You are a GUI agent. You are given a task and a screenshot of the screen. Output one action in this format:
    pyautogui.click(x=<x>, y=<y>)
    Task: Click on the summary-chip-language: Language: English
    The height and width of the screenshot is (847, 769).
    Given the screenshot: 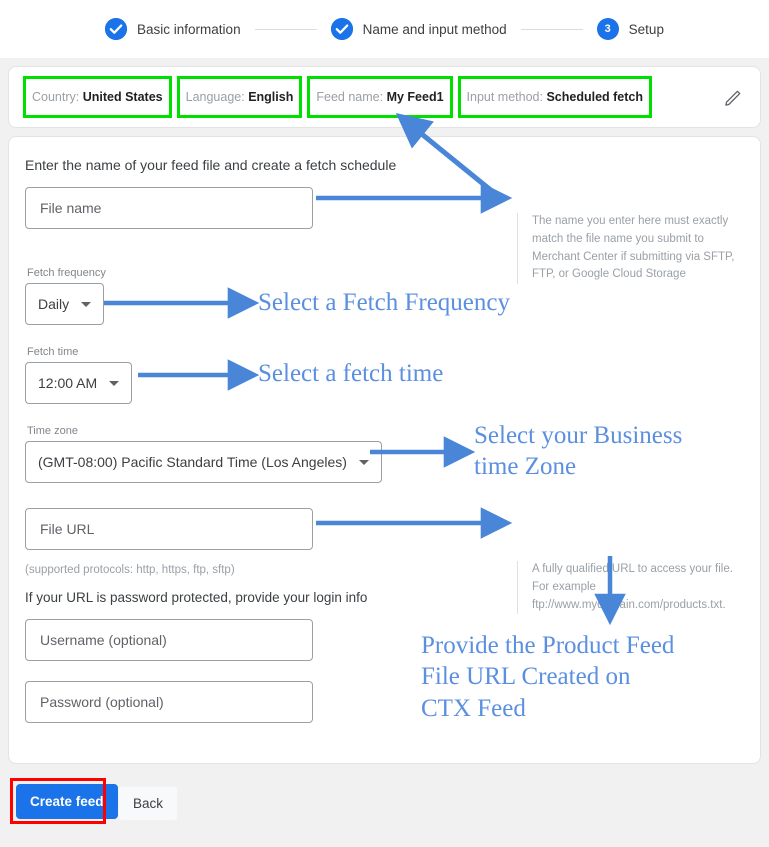 What is the action you would take?
    pyautogui.click(x=239, y=97)
    